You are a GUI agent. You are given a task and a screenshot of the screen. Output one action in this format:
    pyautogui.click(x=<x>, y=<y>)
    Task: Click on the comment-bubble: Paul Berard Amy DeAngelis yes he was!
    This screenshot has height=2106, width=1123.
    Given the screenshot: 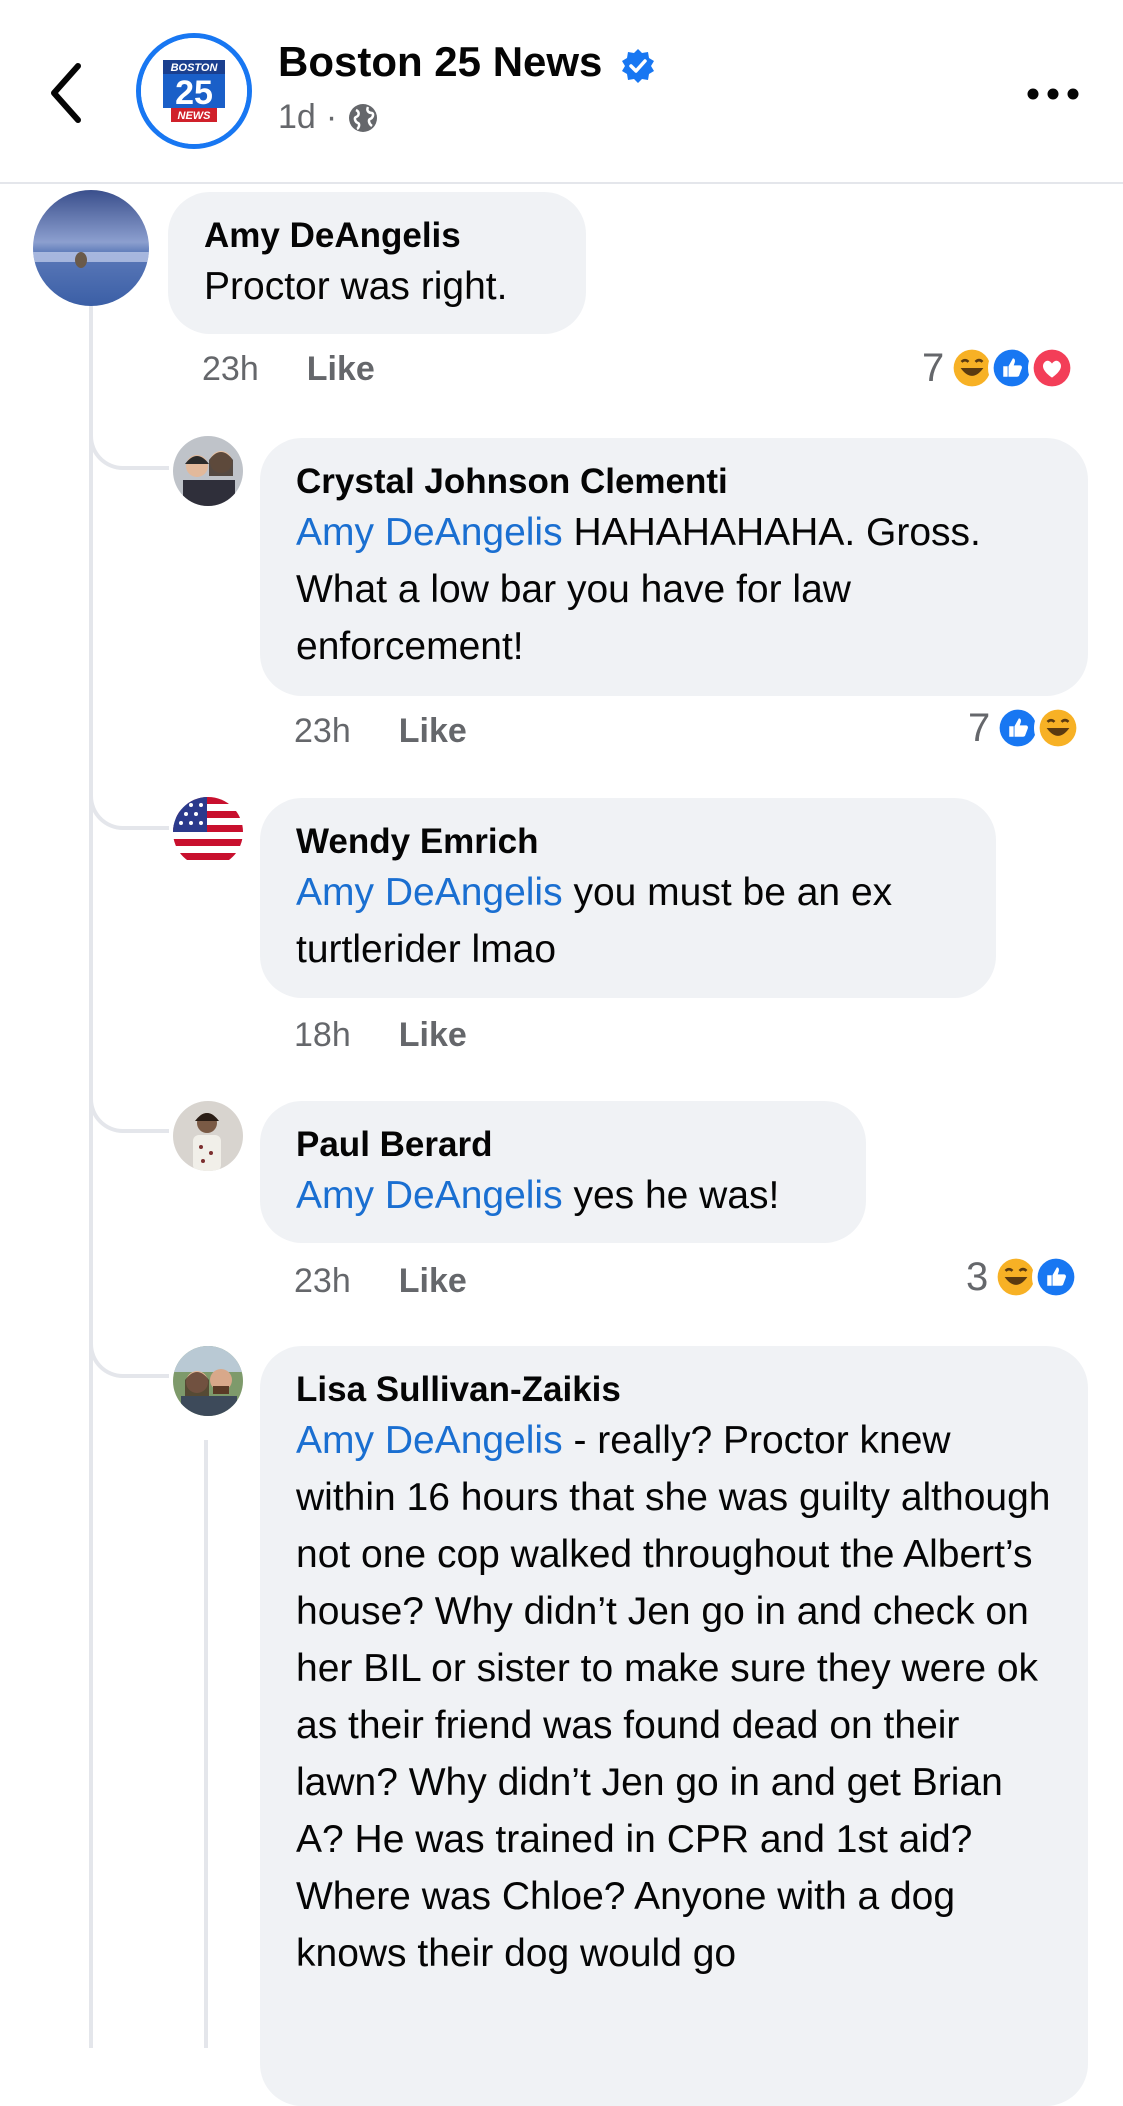 What is the action you would take?
    pyautogui.click(x=563, y=1172)
    